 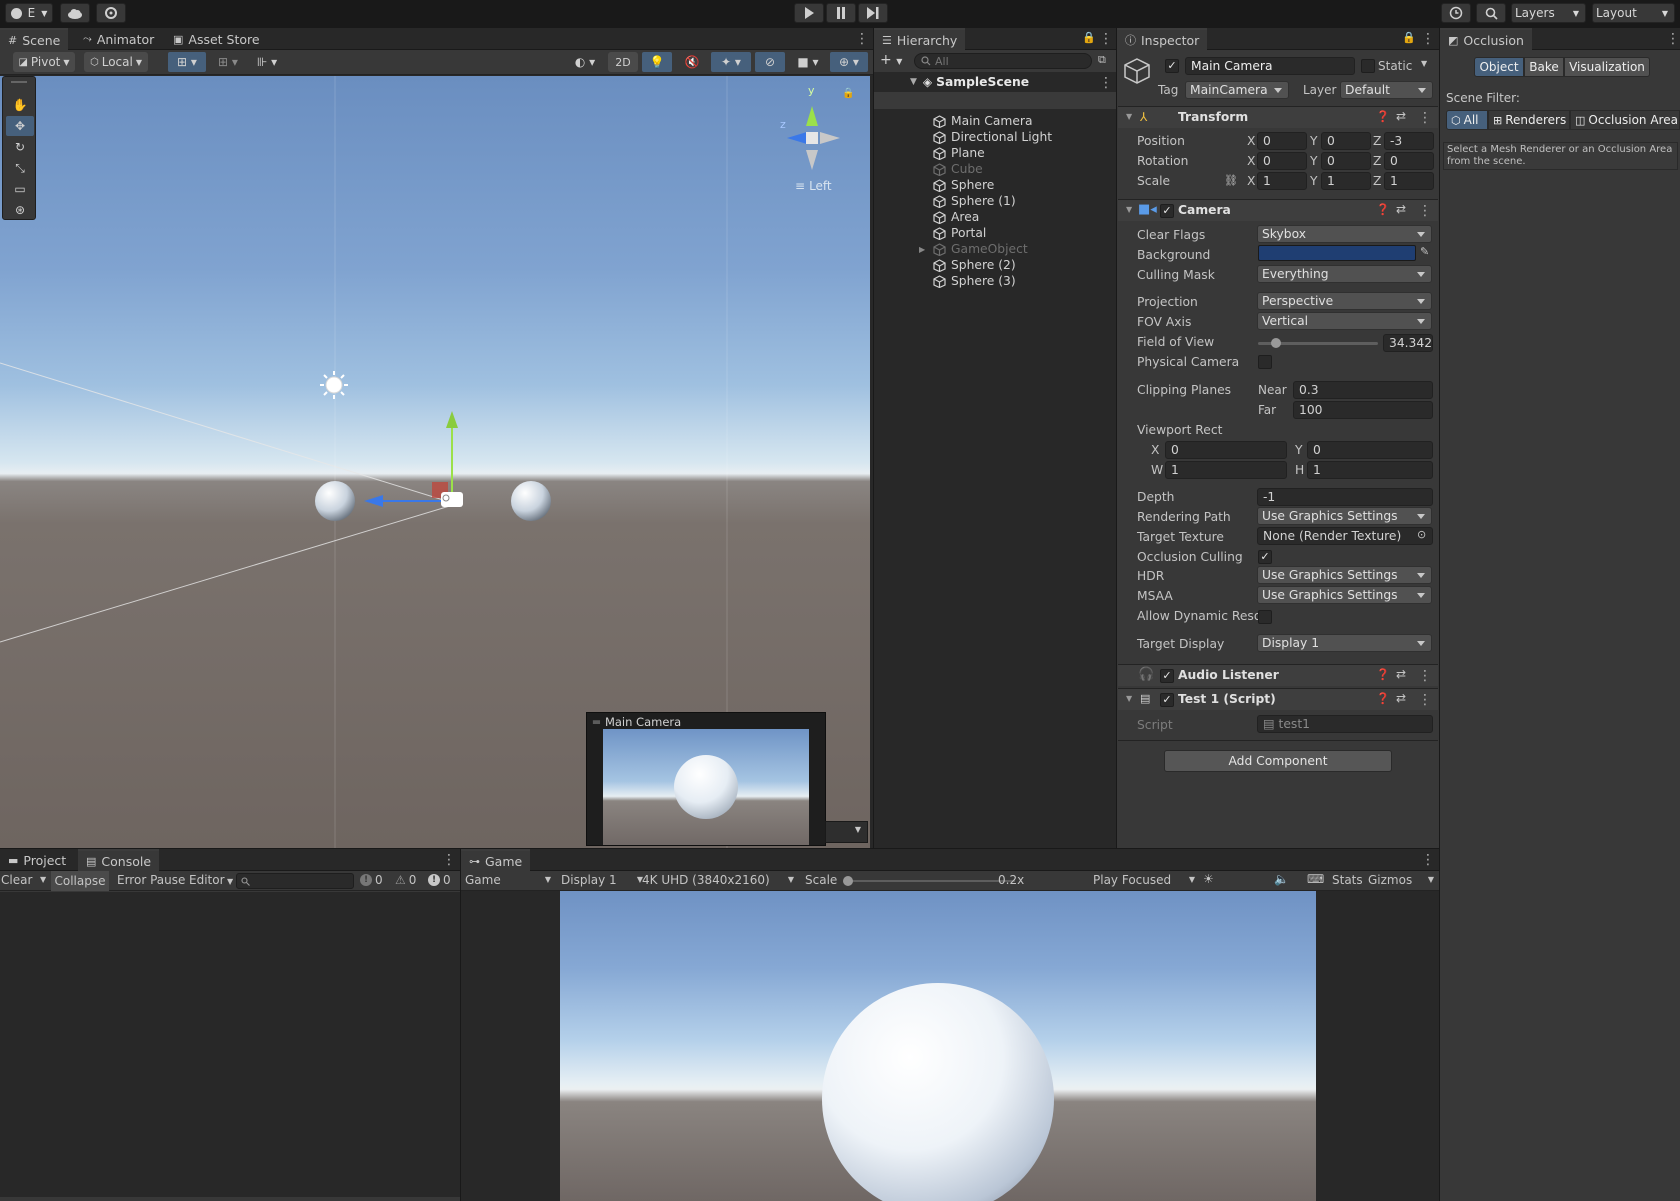 I want to click on drag-handle, so click(x=19, y=82).